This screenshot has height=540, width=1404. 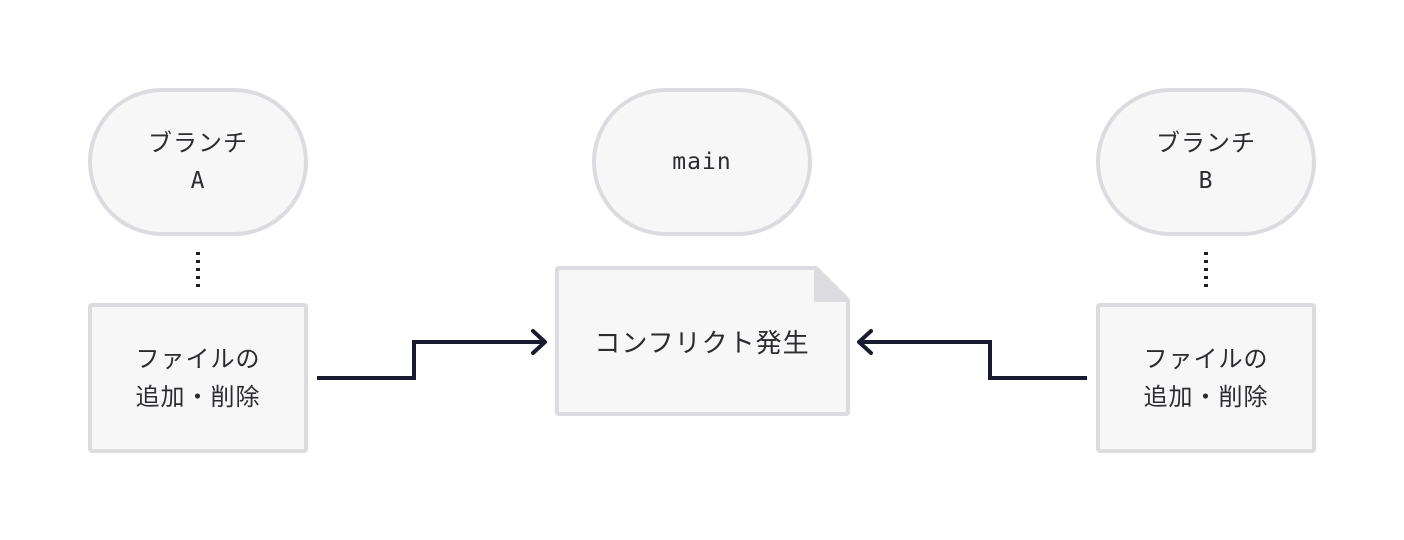 I want to click on action-b-line1: ファイルの, so click(x=1206, y=359).